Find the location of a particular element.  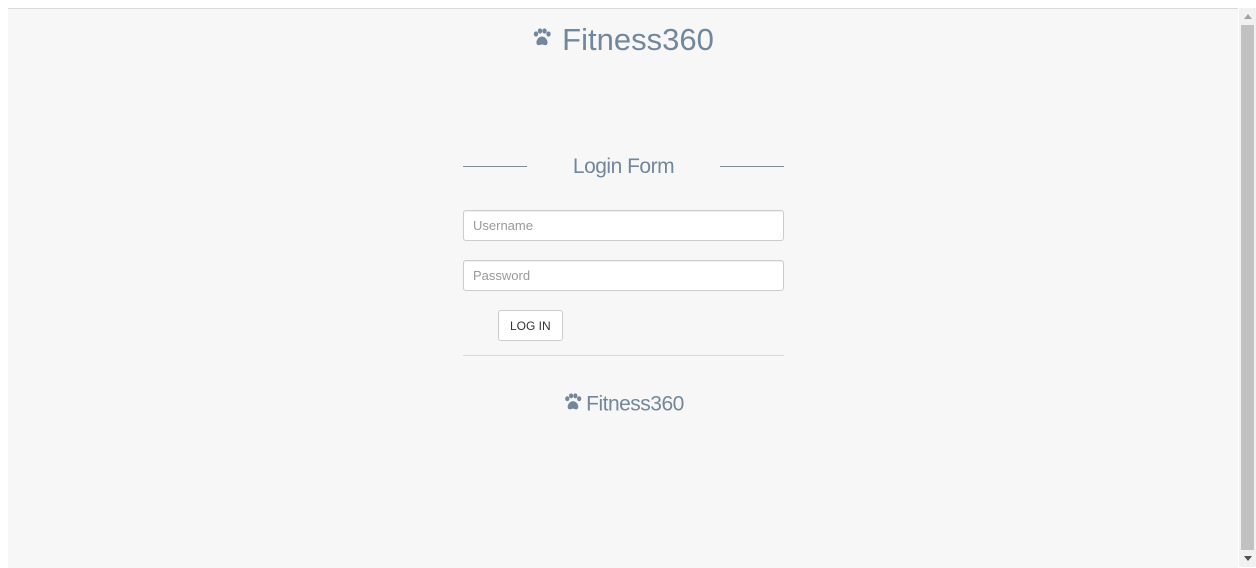

title-divider-right is located at coordinates (752, 166).